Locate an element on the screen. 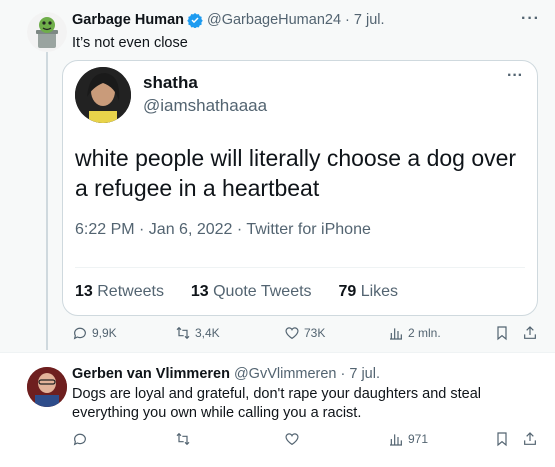 The height and width of the screenshot is (467, 555). tweet-text: It’s not even close is located at coordinates (130, 43).